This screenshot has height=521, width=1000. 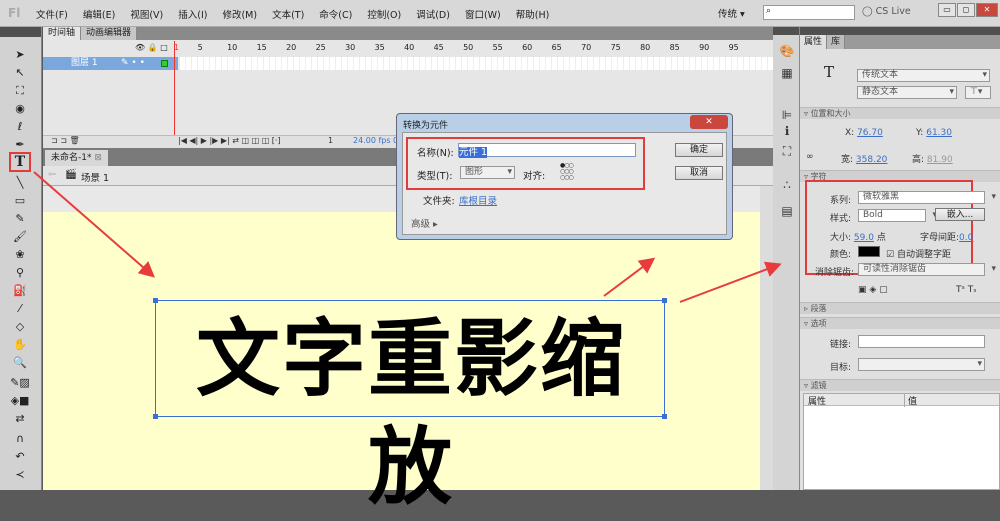 What do you see at coordinates (836, 42) in the screenshot?
I see `tab-library: 库` at bounding box center [836, 42].